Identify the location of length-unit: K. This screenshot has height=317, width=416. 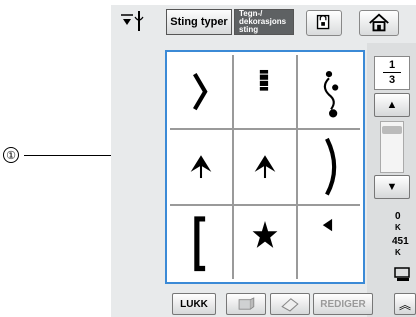
(398, 252).